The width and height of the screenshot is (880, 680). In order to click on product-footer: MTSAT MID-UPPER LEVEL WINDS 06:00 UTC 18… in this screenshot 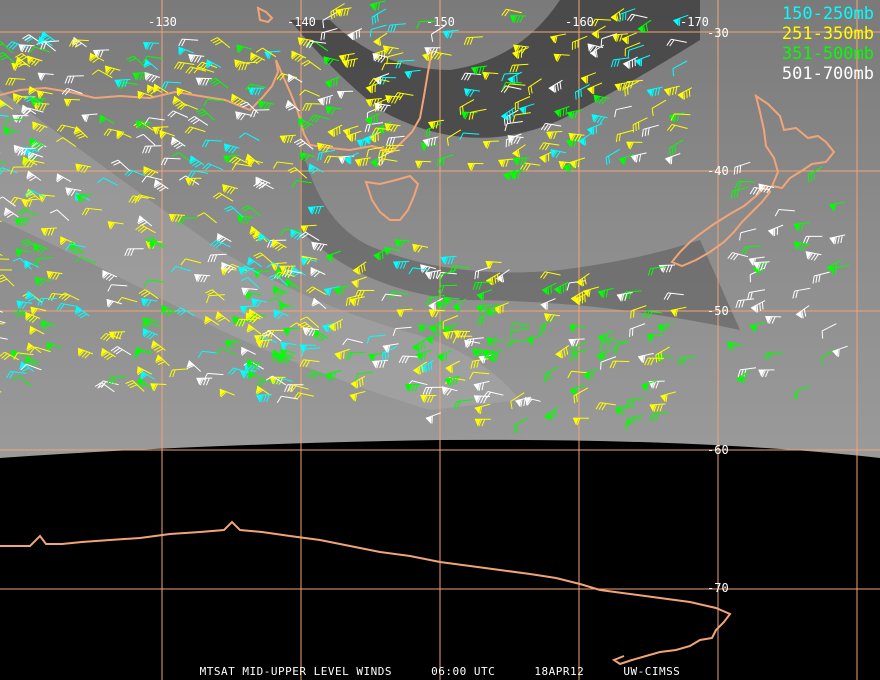, I will do `click(440, 671)`.